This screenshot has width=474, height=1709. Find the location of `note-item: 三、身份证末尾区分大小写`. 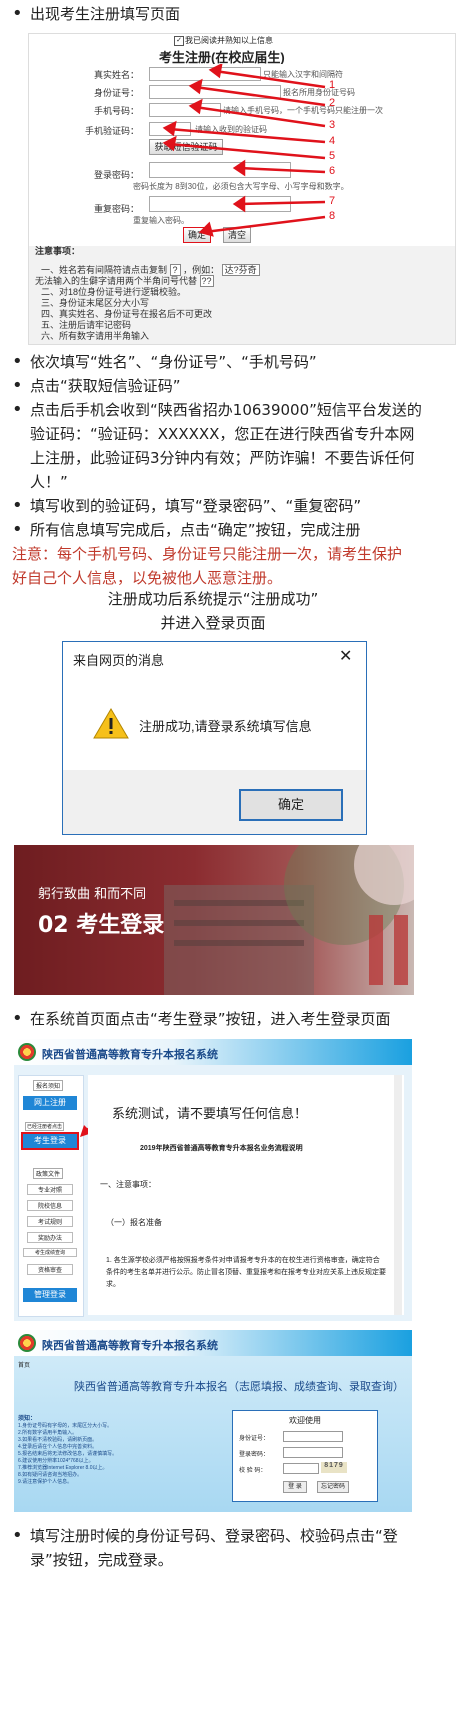

note-item: 三、身份证末尾区分大小写 is located at coordinates (95, 303).